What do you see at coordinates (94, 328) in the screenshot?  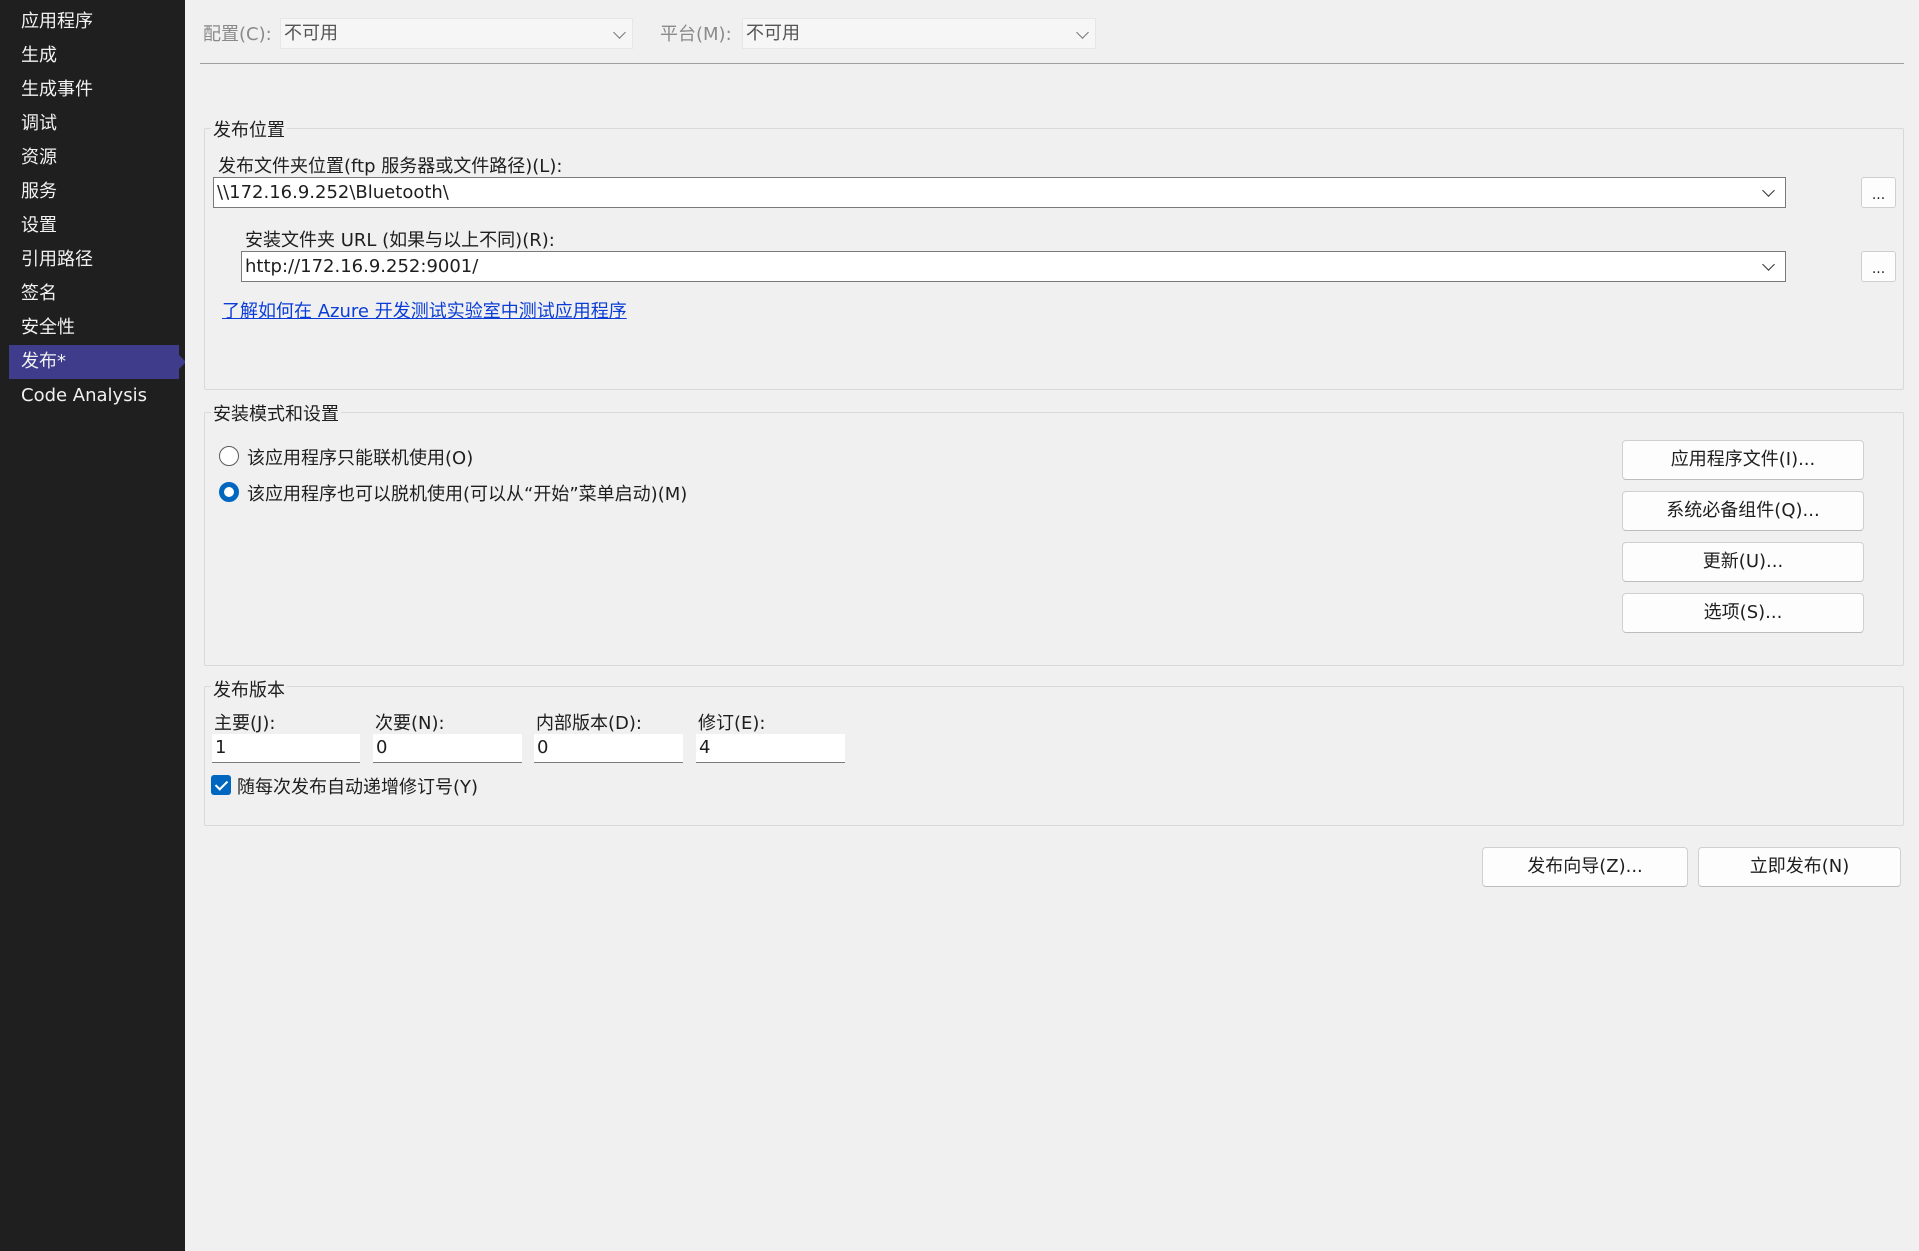 I see `sidebar-item-security: 安全性` at bounding box center [94, 328].